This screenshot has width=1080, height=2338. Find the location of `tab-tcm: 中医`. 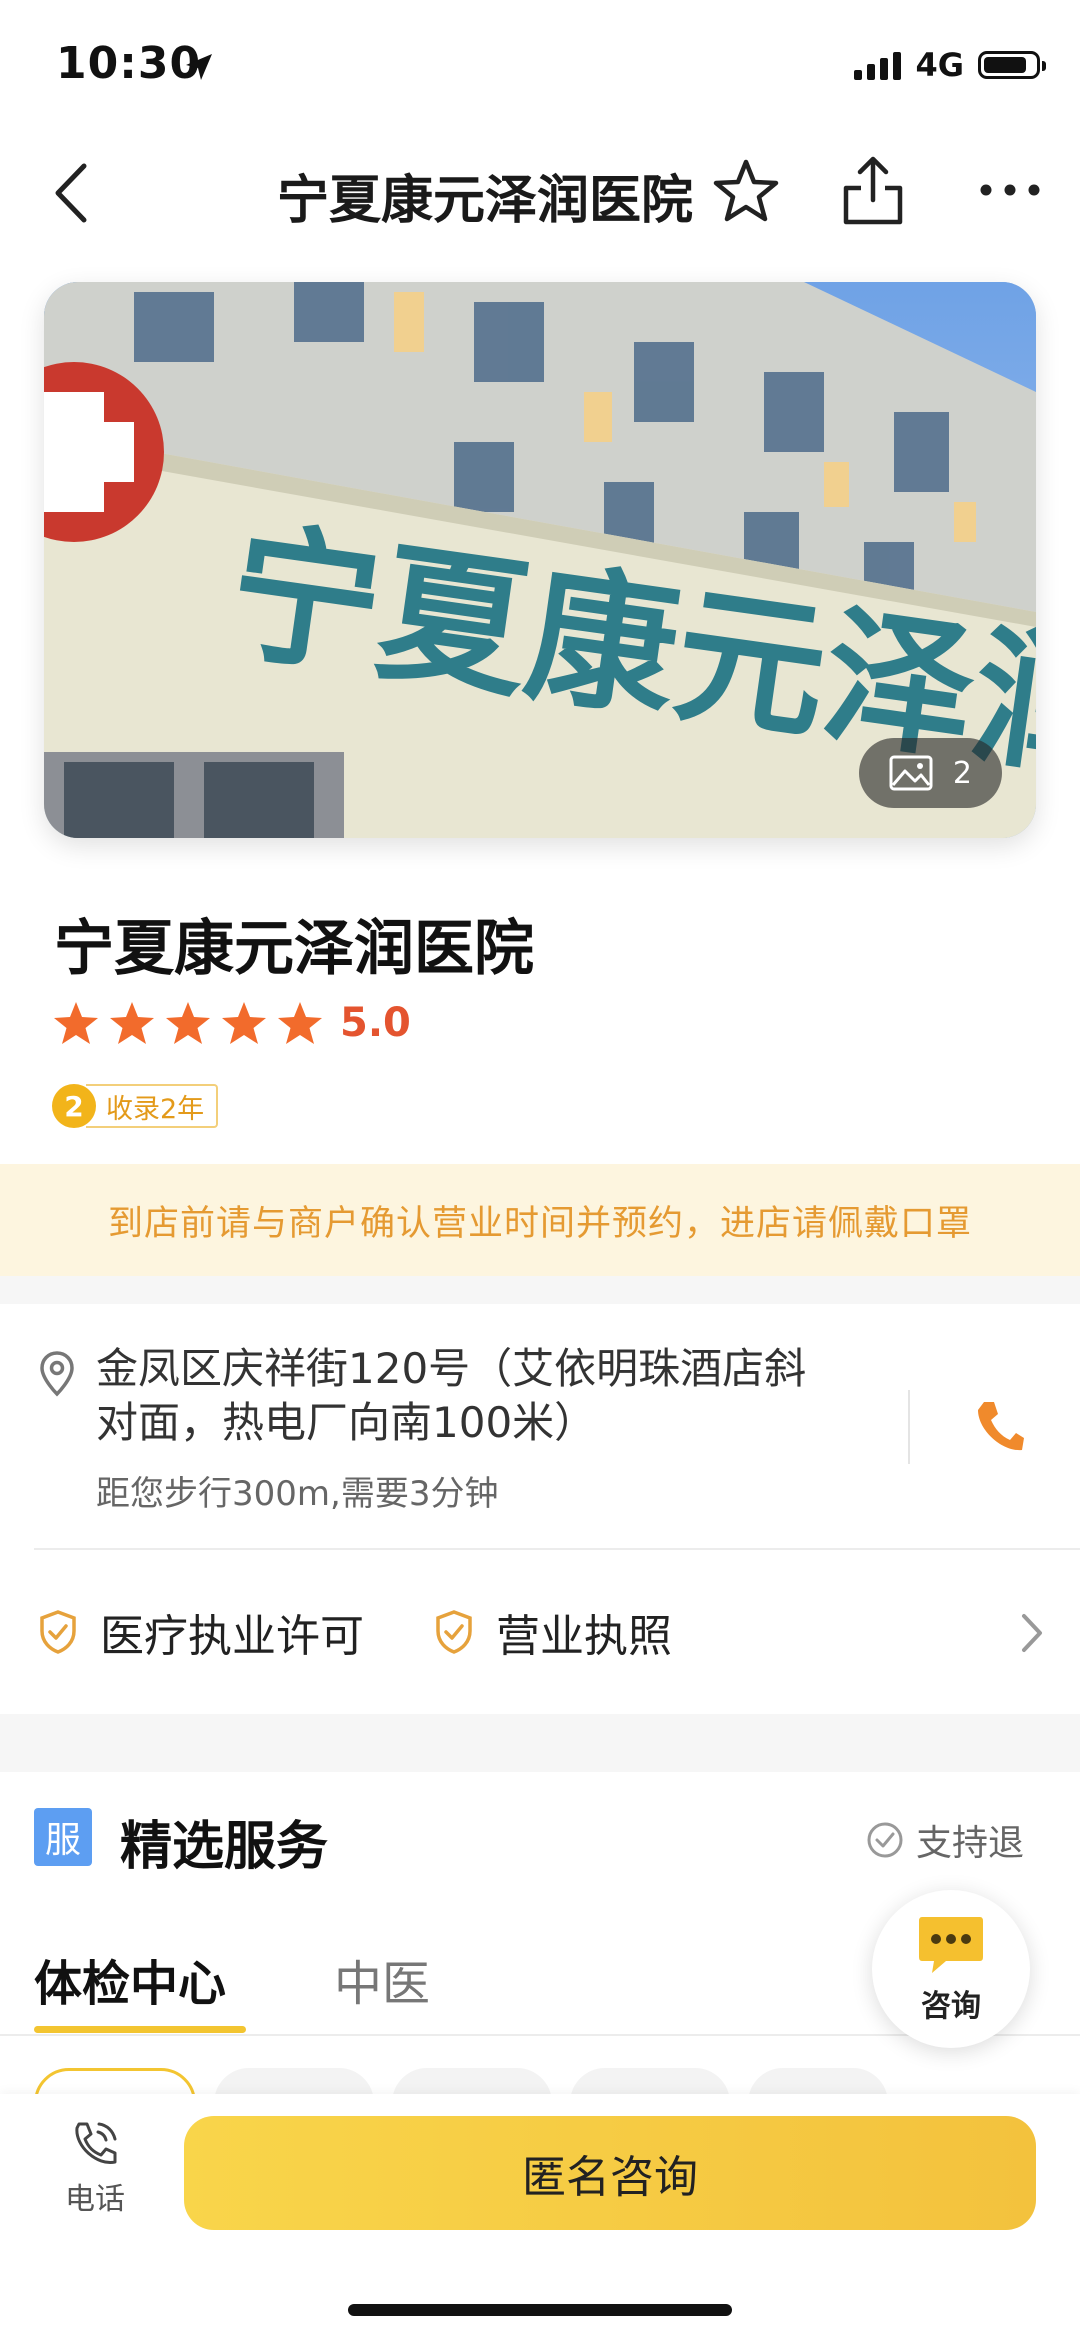

tab-tcm: 中医 is located at coordinates (382, 1979).